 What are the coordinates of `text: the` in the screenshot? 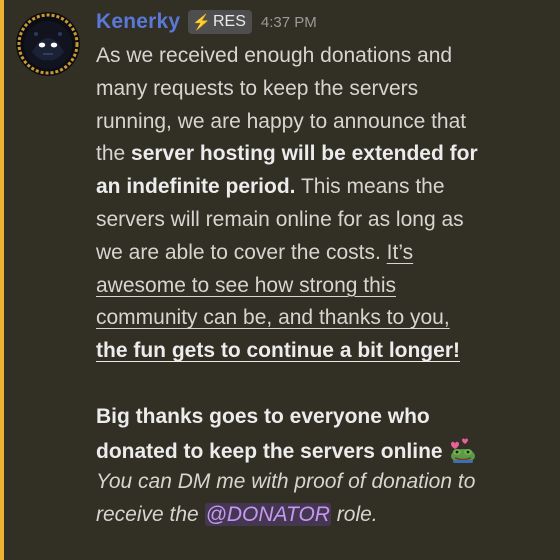 It's located at (114, 154).